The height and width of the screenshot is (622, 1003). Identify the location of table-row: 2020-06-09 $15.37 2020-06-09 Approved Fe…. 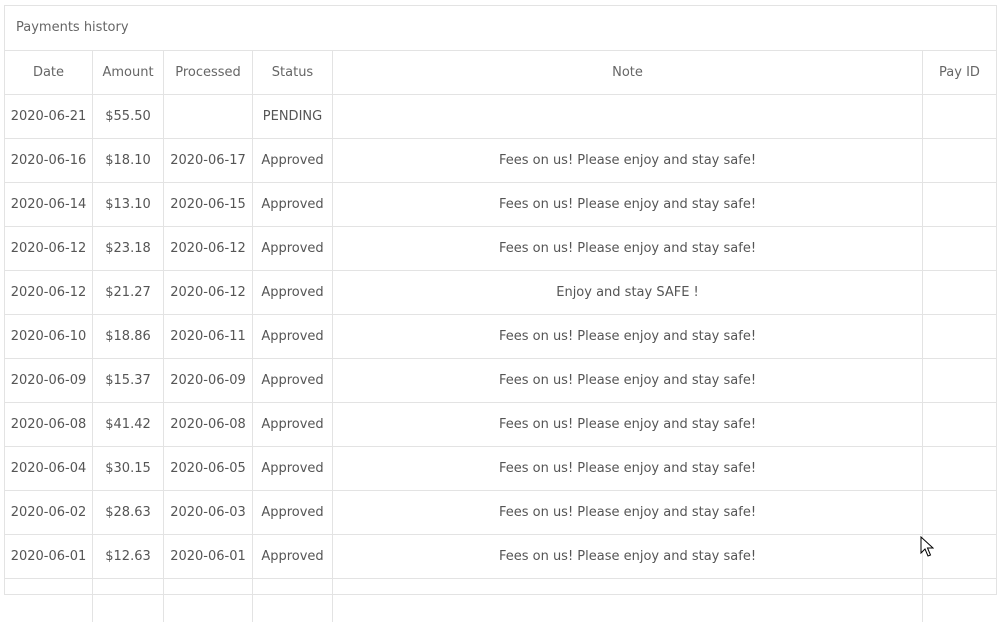
(500, 381).